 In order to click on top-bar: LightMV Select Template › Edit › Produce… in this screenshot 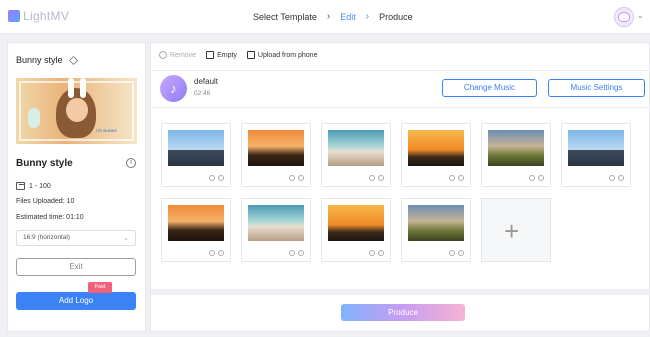, I will do `click(325, 17)`.